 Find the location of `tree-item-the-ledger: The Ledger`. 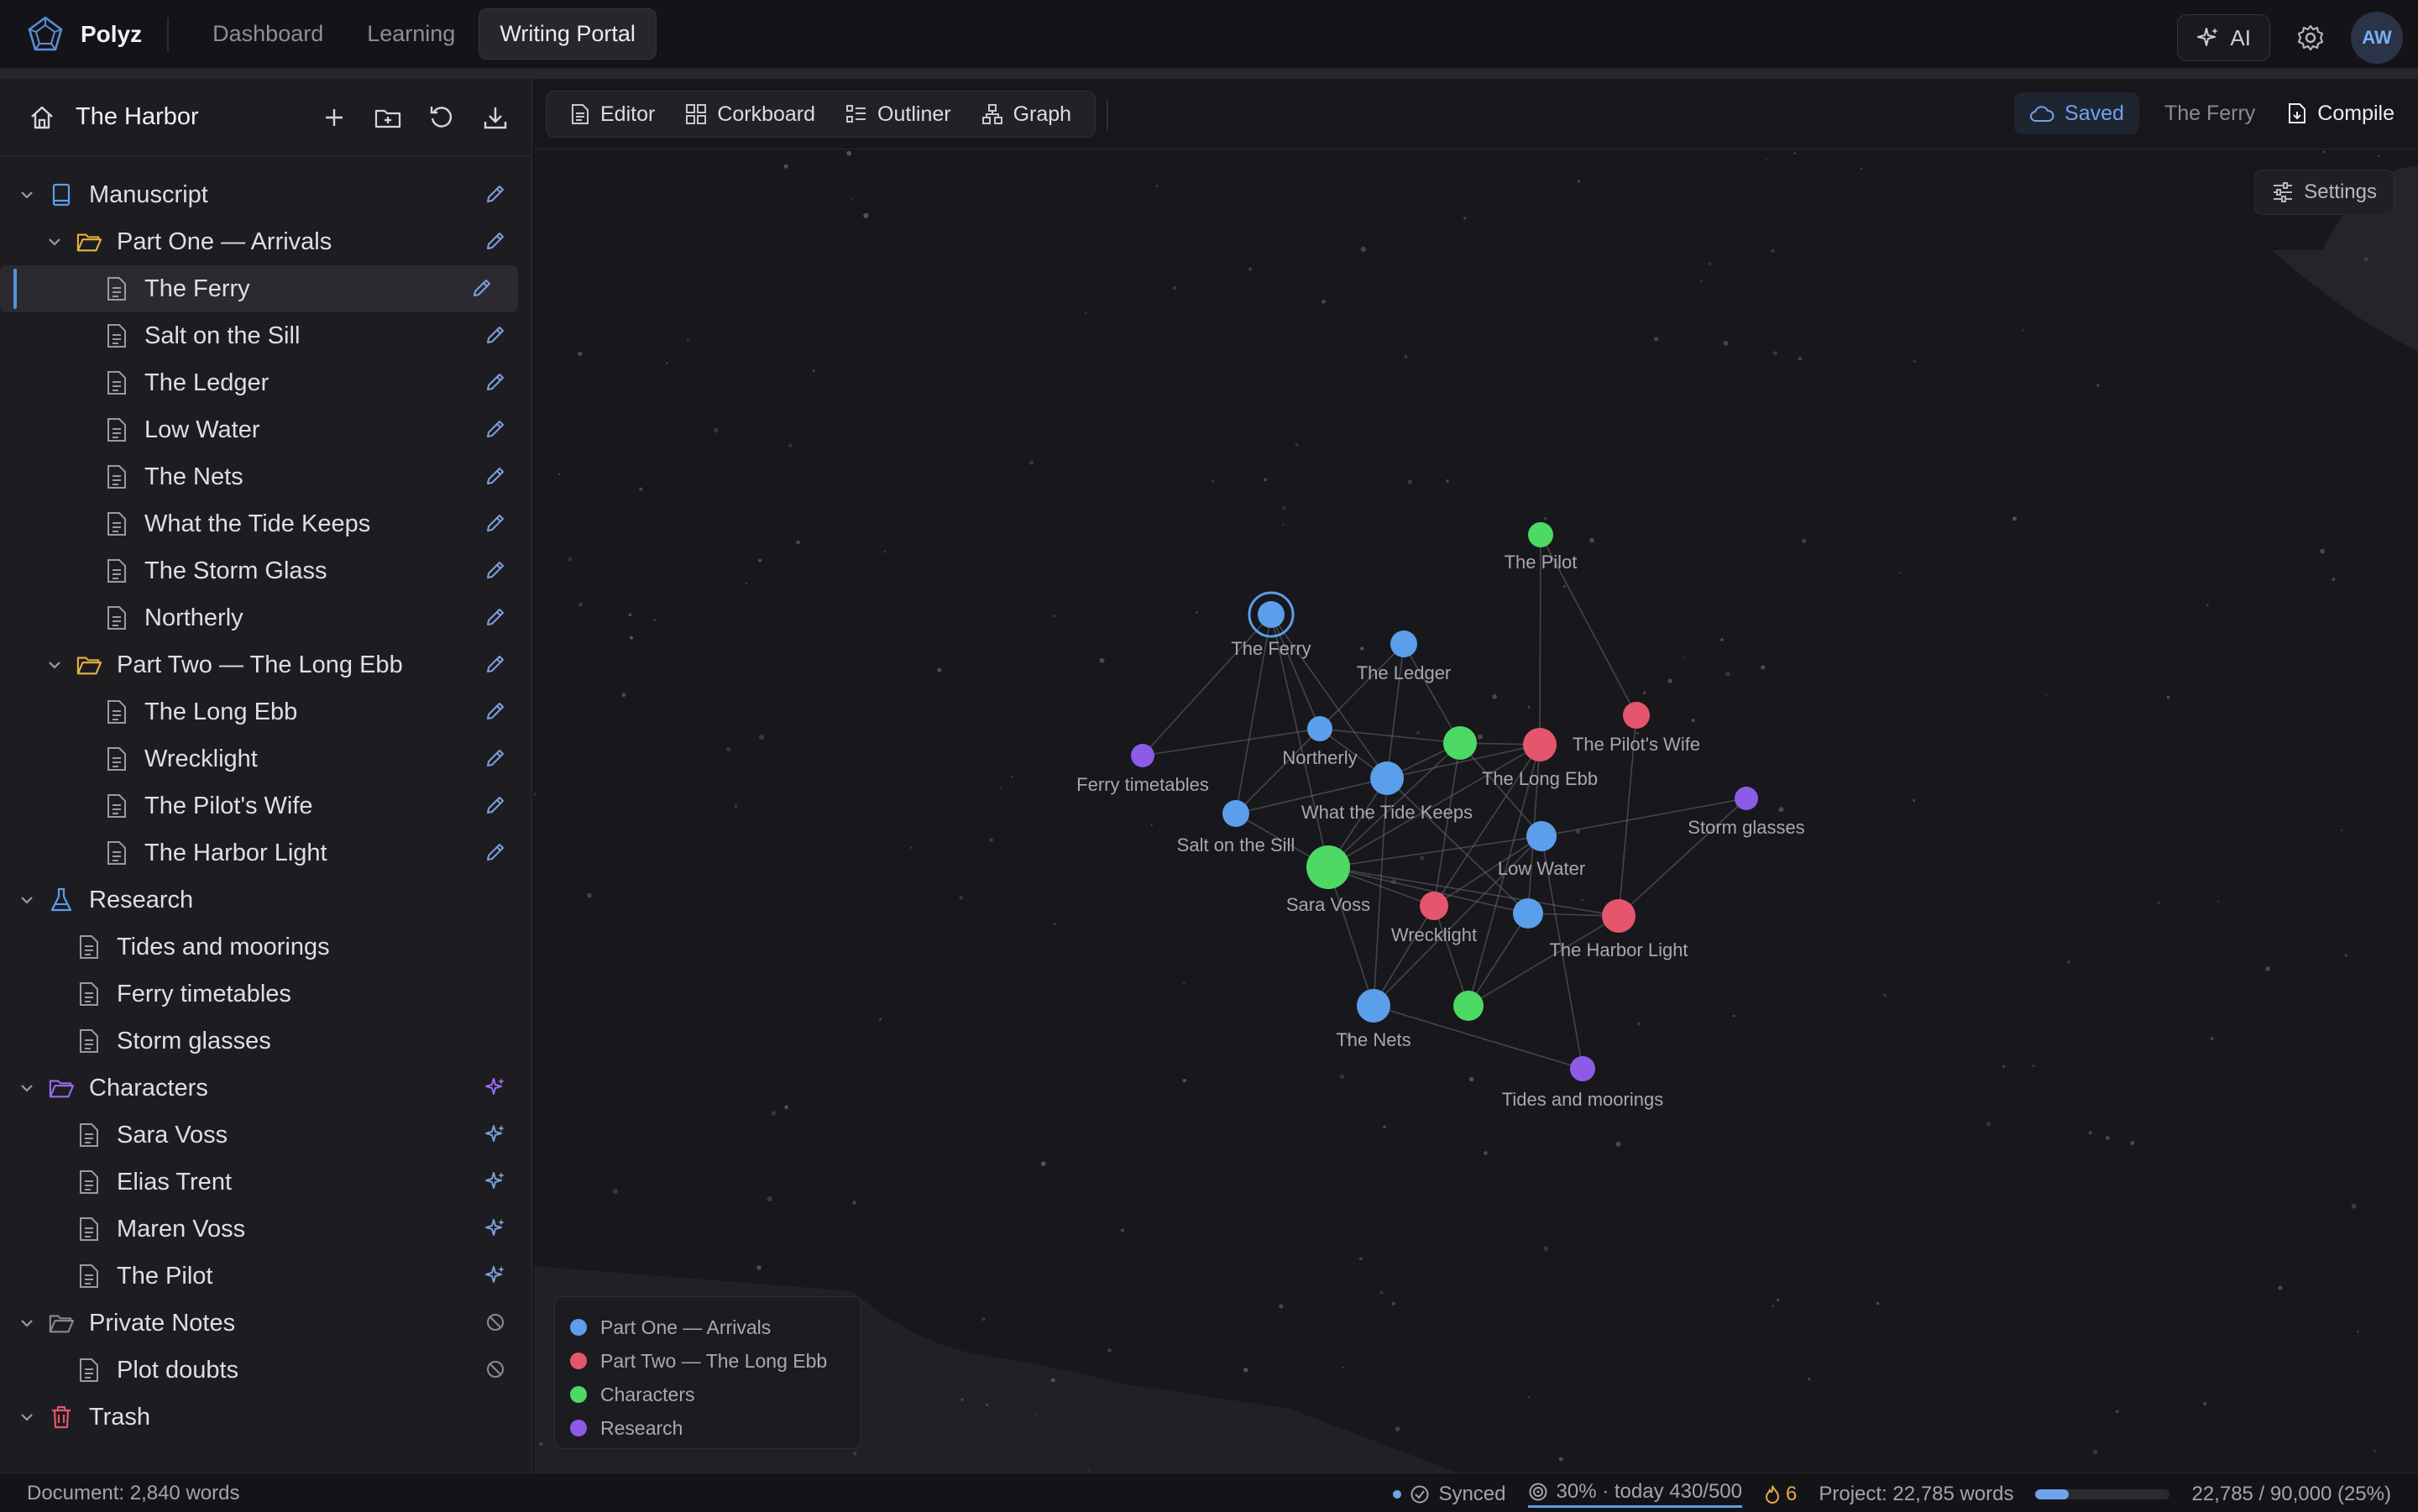

tree-item-the-ledger: The Ledger is located at coordinates (265, 382).